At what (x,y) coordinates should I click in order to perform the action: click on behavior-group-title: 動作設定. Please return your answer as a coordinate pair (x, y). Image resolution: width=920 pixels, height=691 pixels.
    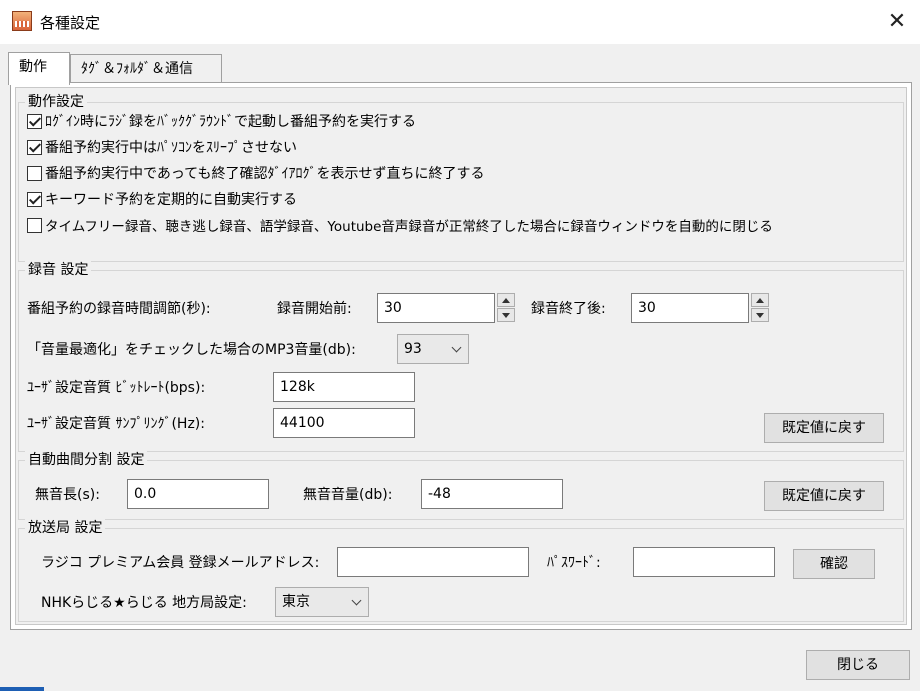
    Looking at the image, I should click on (56, 102).